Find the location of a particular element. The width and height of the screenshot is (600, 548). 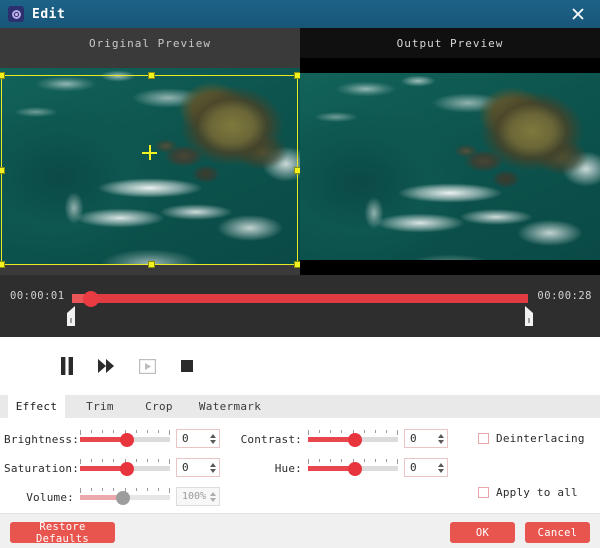

volume-effect-slider is located at coordinates (125, 496).